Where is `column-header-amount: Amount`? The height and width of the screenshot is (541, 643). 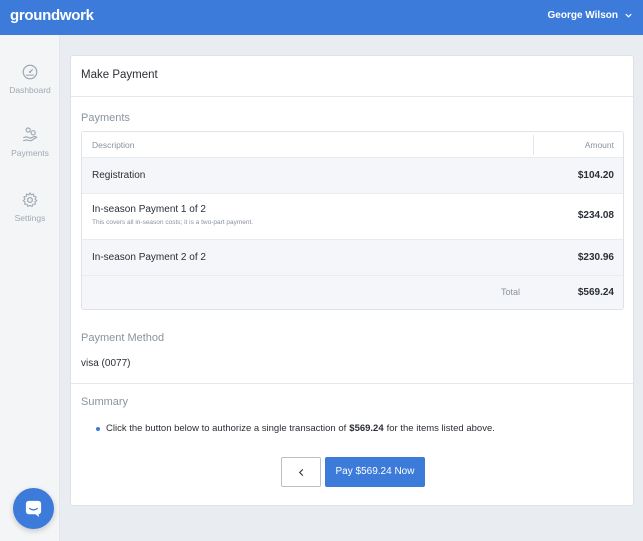
column-header-amount: Amount is located at coordinates (599, 145).